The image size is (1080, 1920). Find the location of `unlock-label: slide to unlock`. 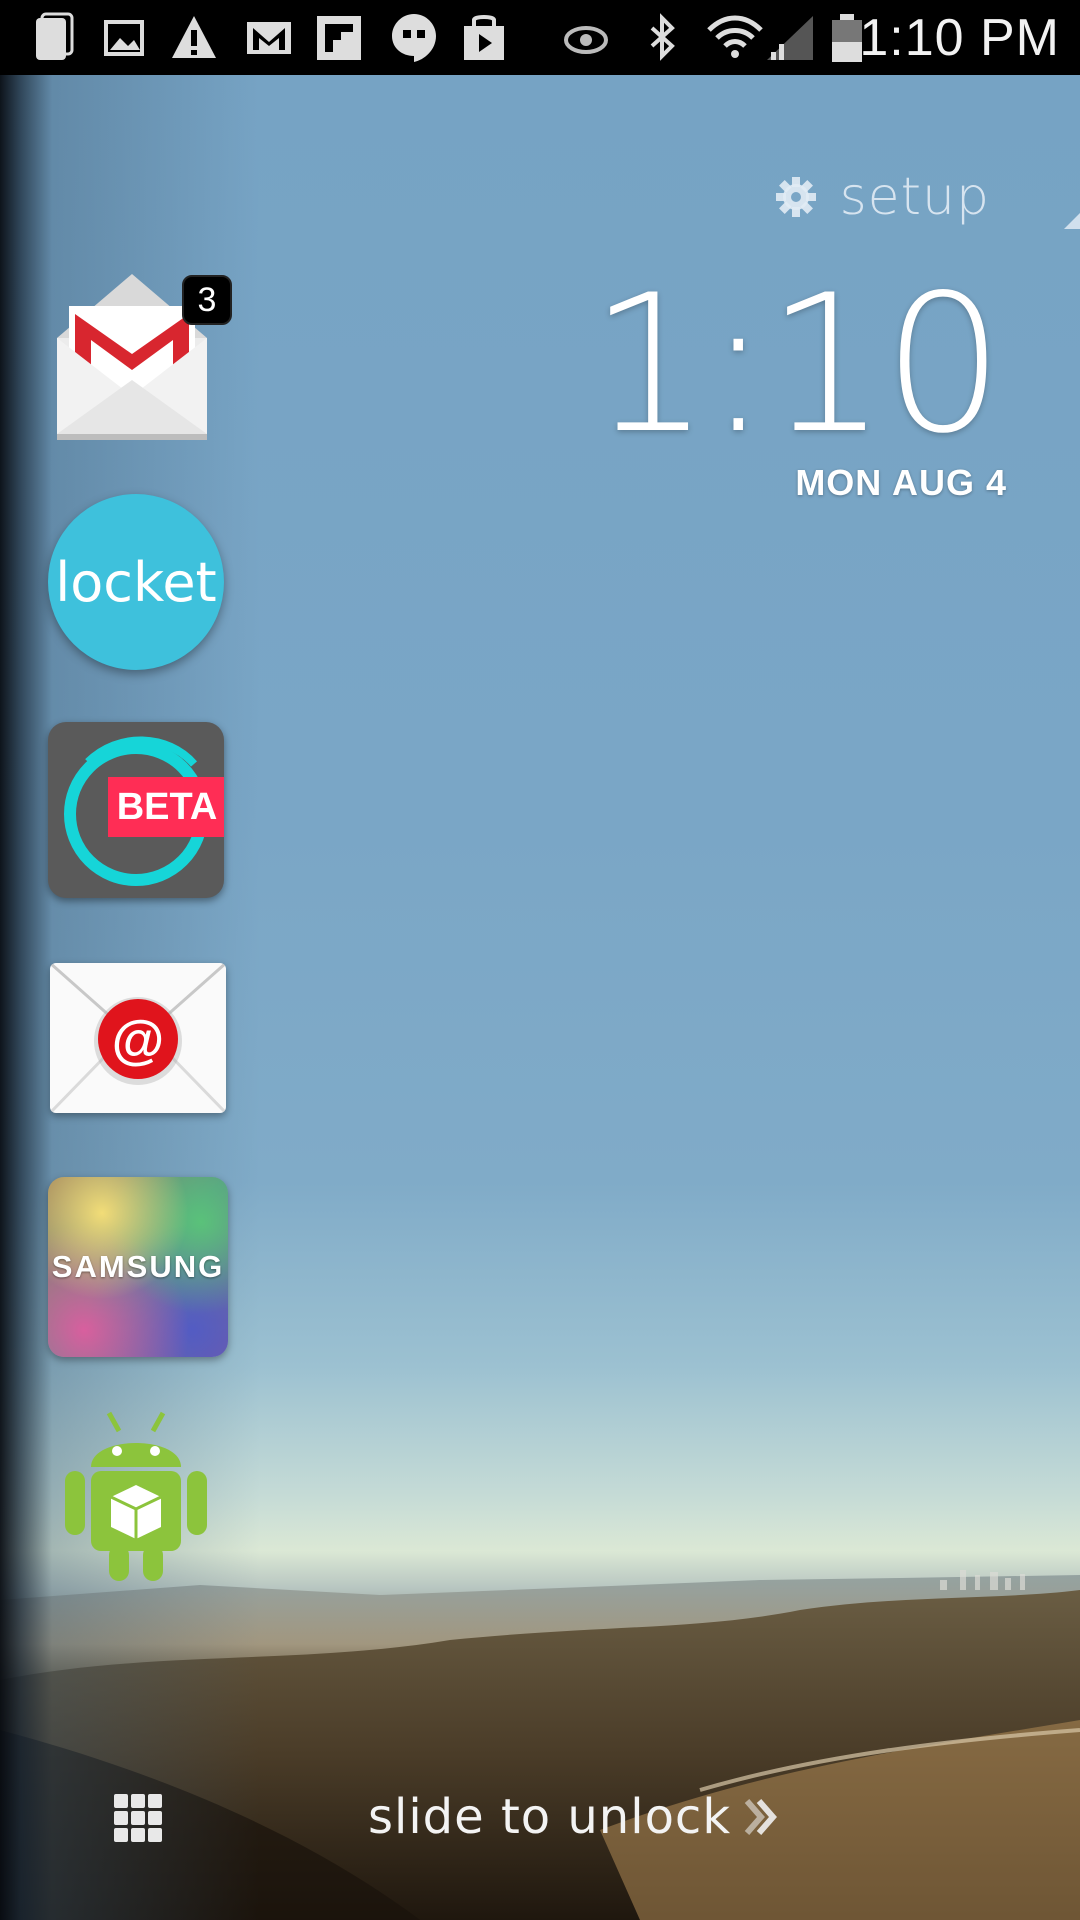

unlock-label: slide to unlock is located at coordinates (550, 1817).